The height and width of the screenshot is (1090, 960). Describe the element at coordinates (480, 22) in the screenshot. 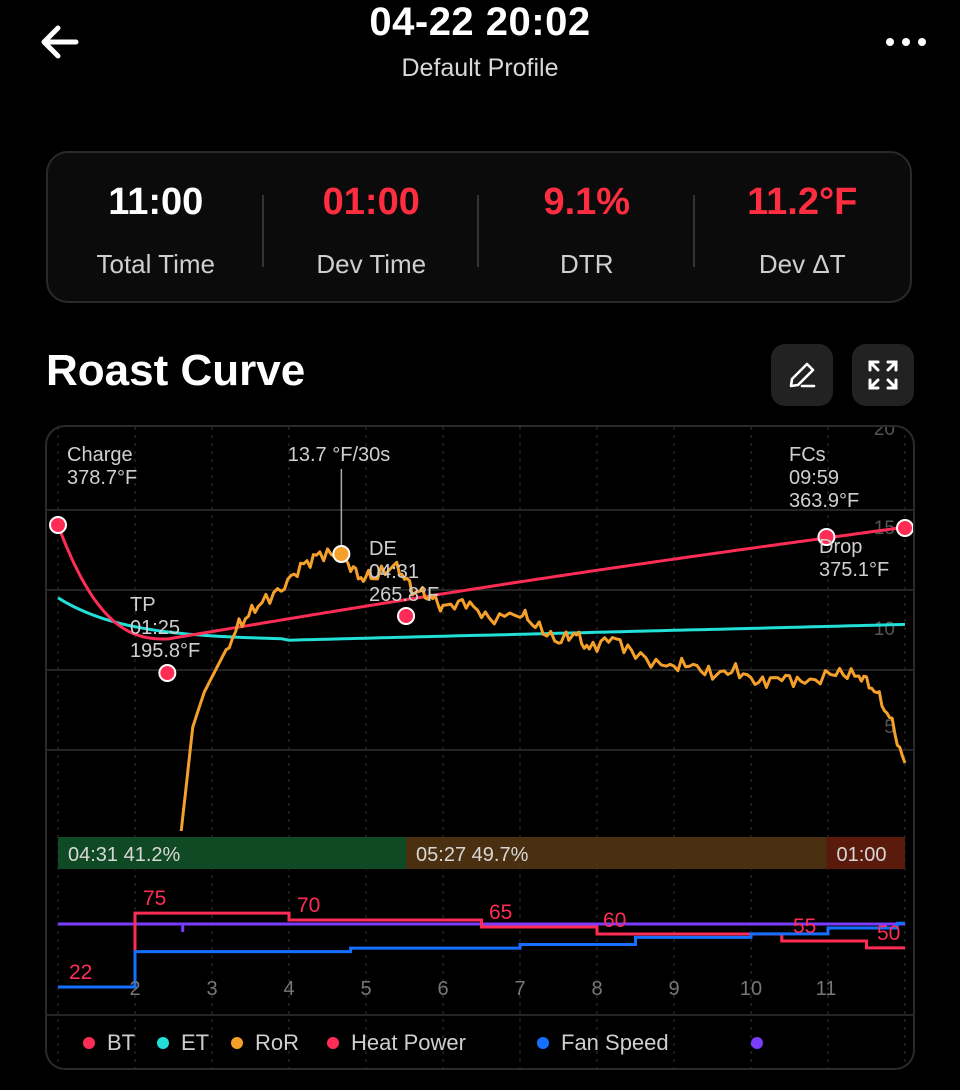

I see `page-title: 04-22 20:02` at that location.